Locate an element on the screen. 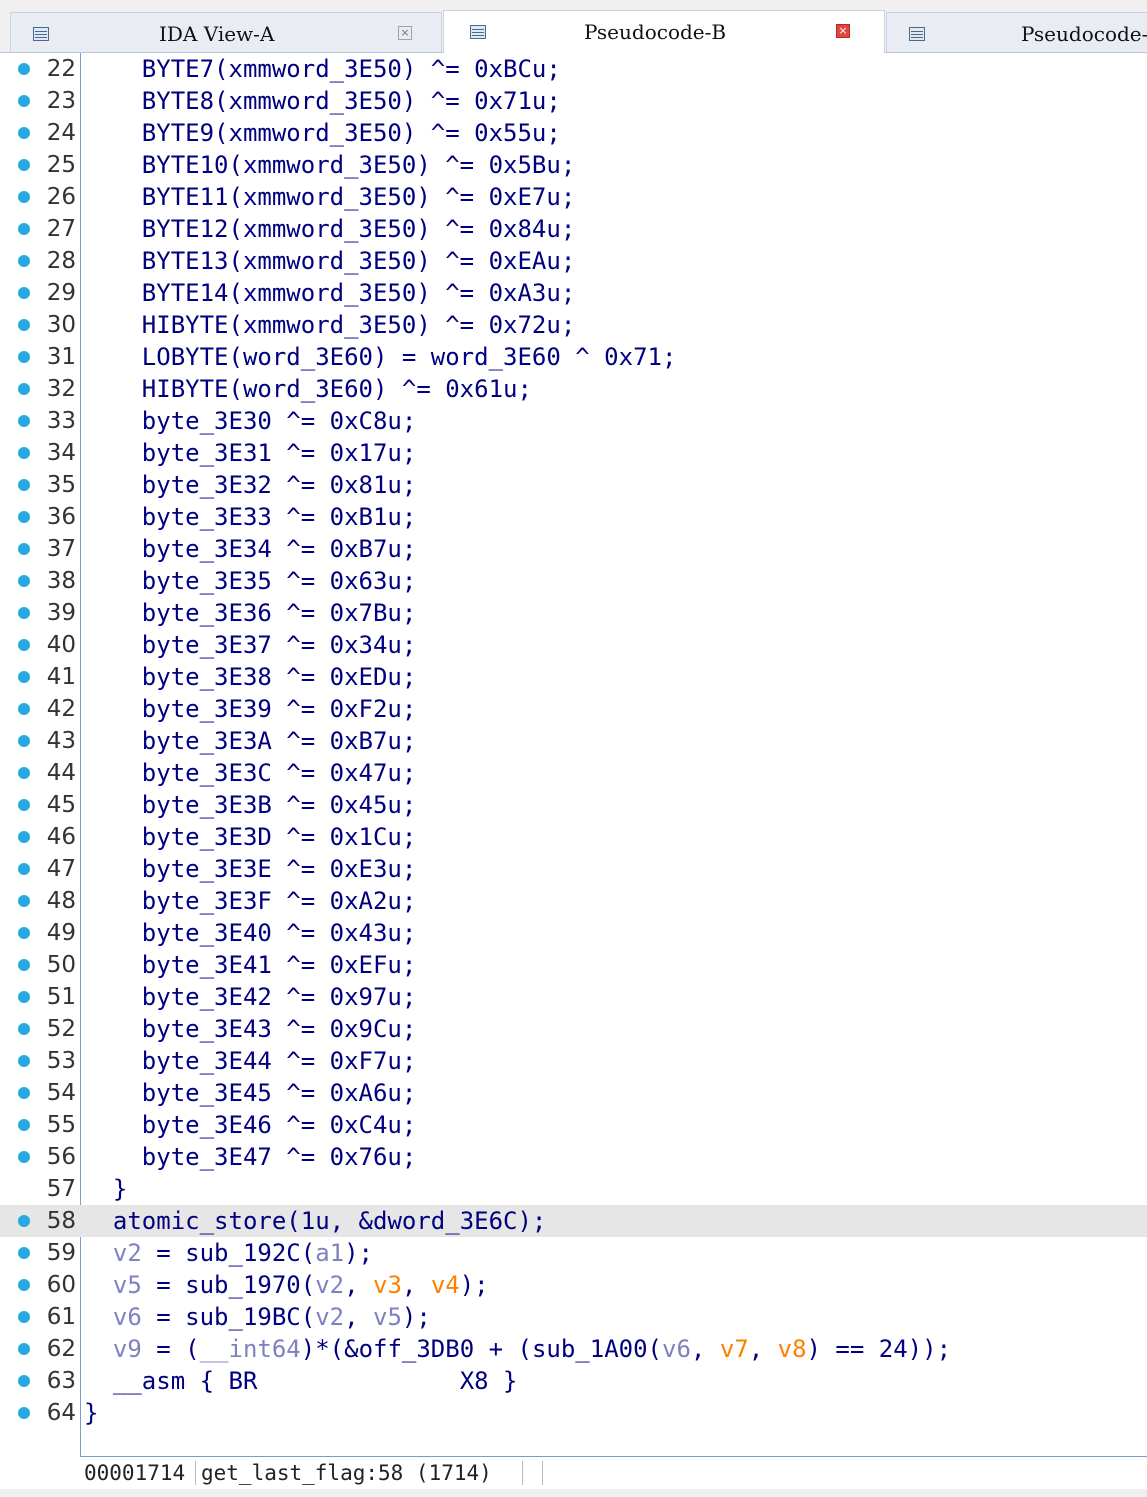 This screenshot has height=1497, width=1147. code-line: 23 BYTE8(xmmword_3E50) ^= 0x71u; is located at coordinates (573, 101).